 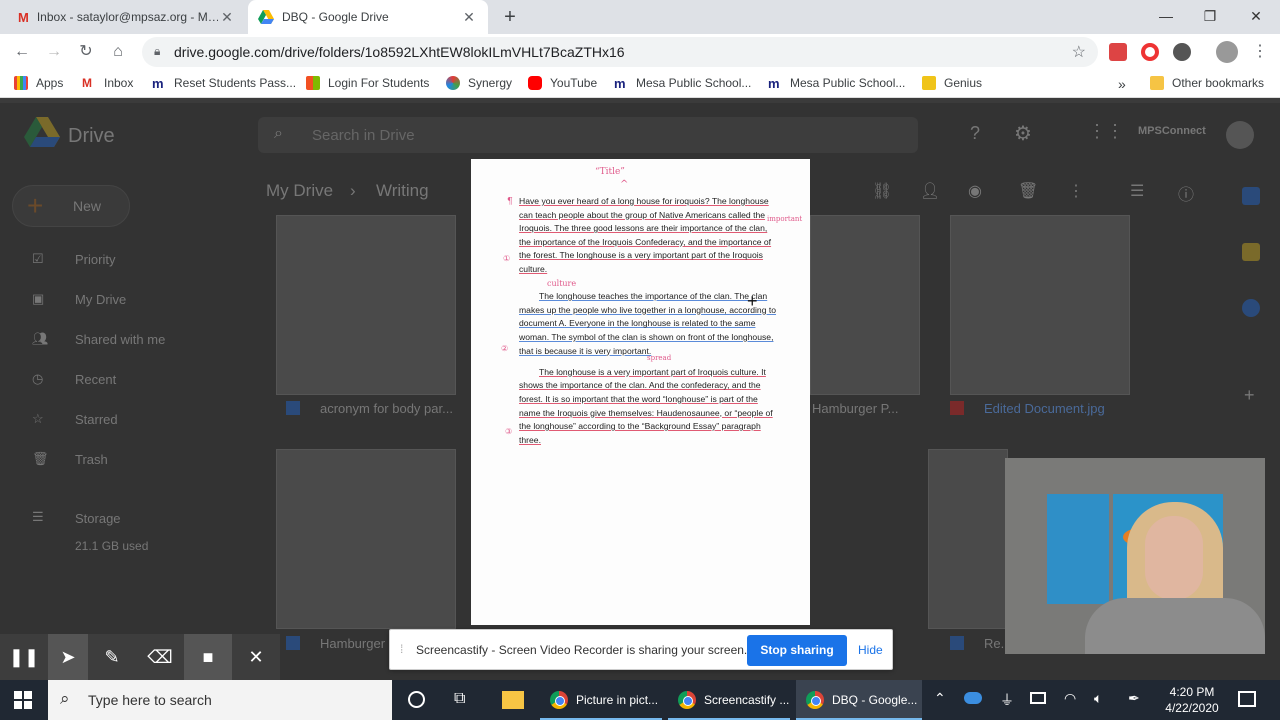 What do you see at coordinates (1070, 698) in the screenshot?
I see `wifi-icon: ◠` at bounding box center [1070, 698].